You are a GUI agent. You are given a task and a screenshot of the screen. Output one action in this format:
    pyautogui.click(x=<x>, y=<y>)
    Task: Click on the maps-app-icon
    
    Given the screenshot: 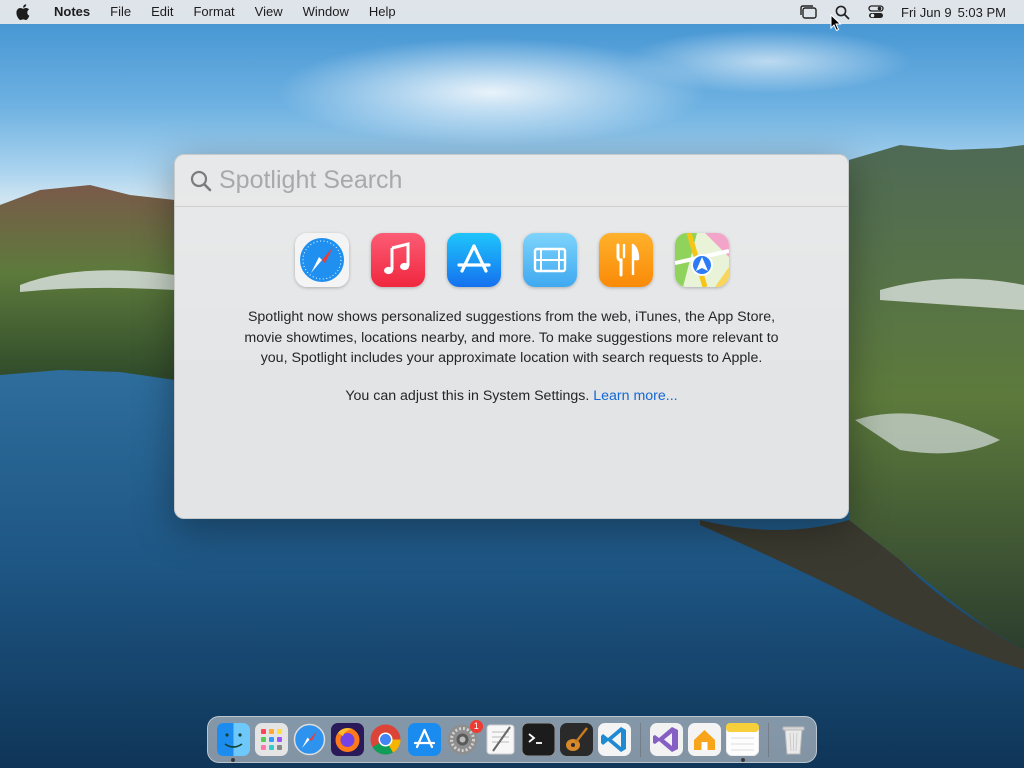 What is the action you would take?
    pyautogui.click(x=701, y=260)
    